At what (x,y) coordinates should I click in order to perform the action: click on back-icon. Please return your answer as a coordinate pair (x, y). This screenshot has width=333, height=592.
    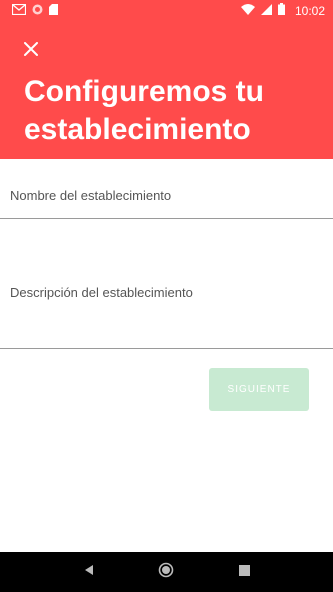
    Looking at the image, I should click on (89, 572).